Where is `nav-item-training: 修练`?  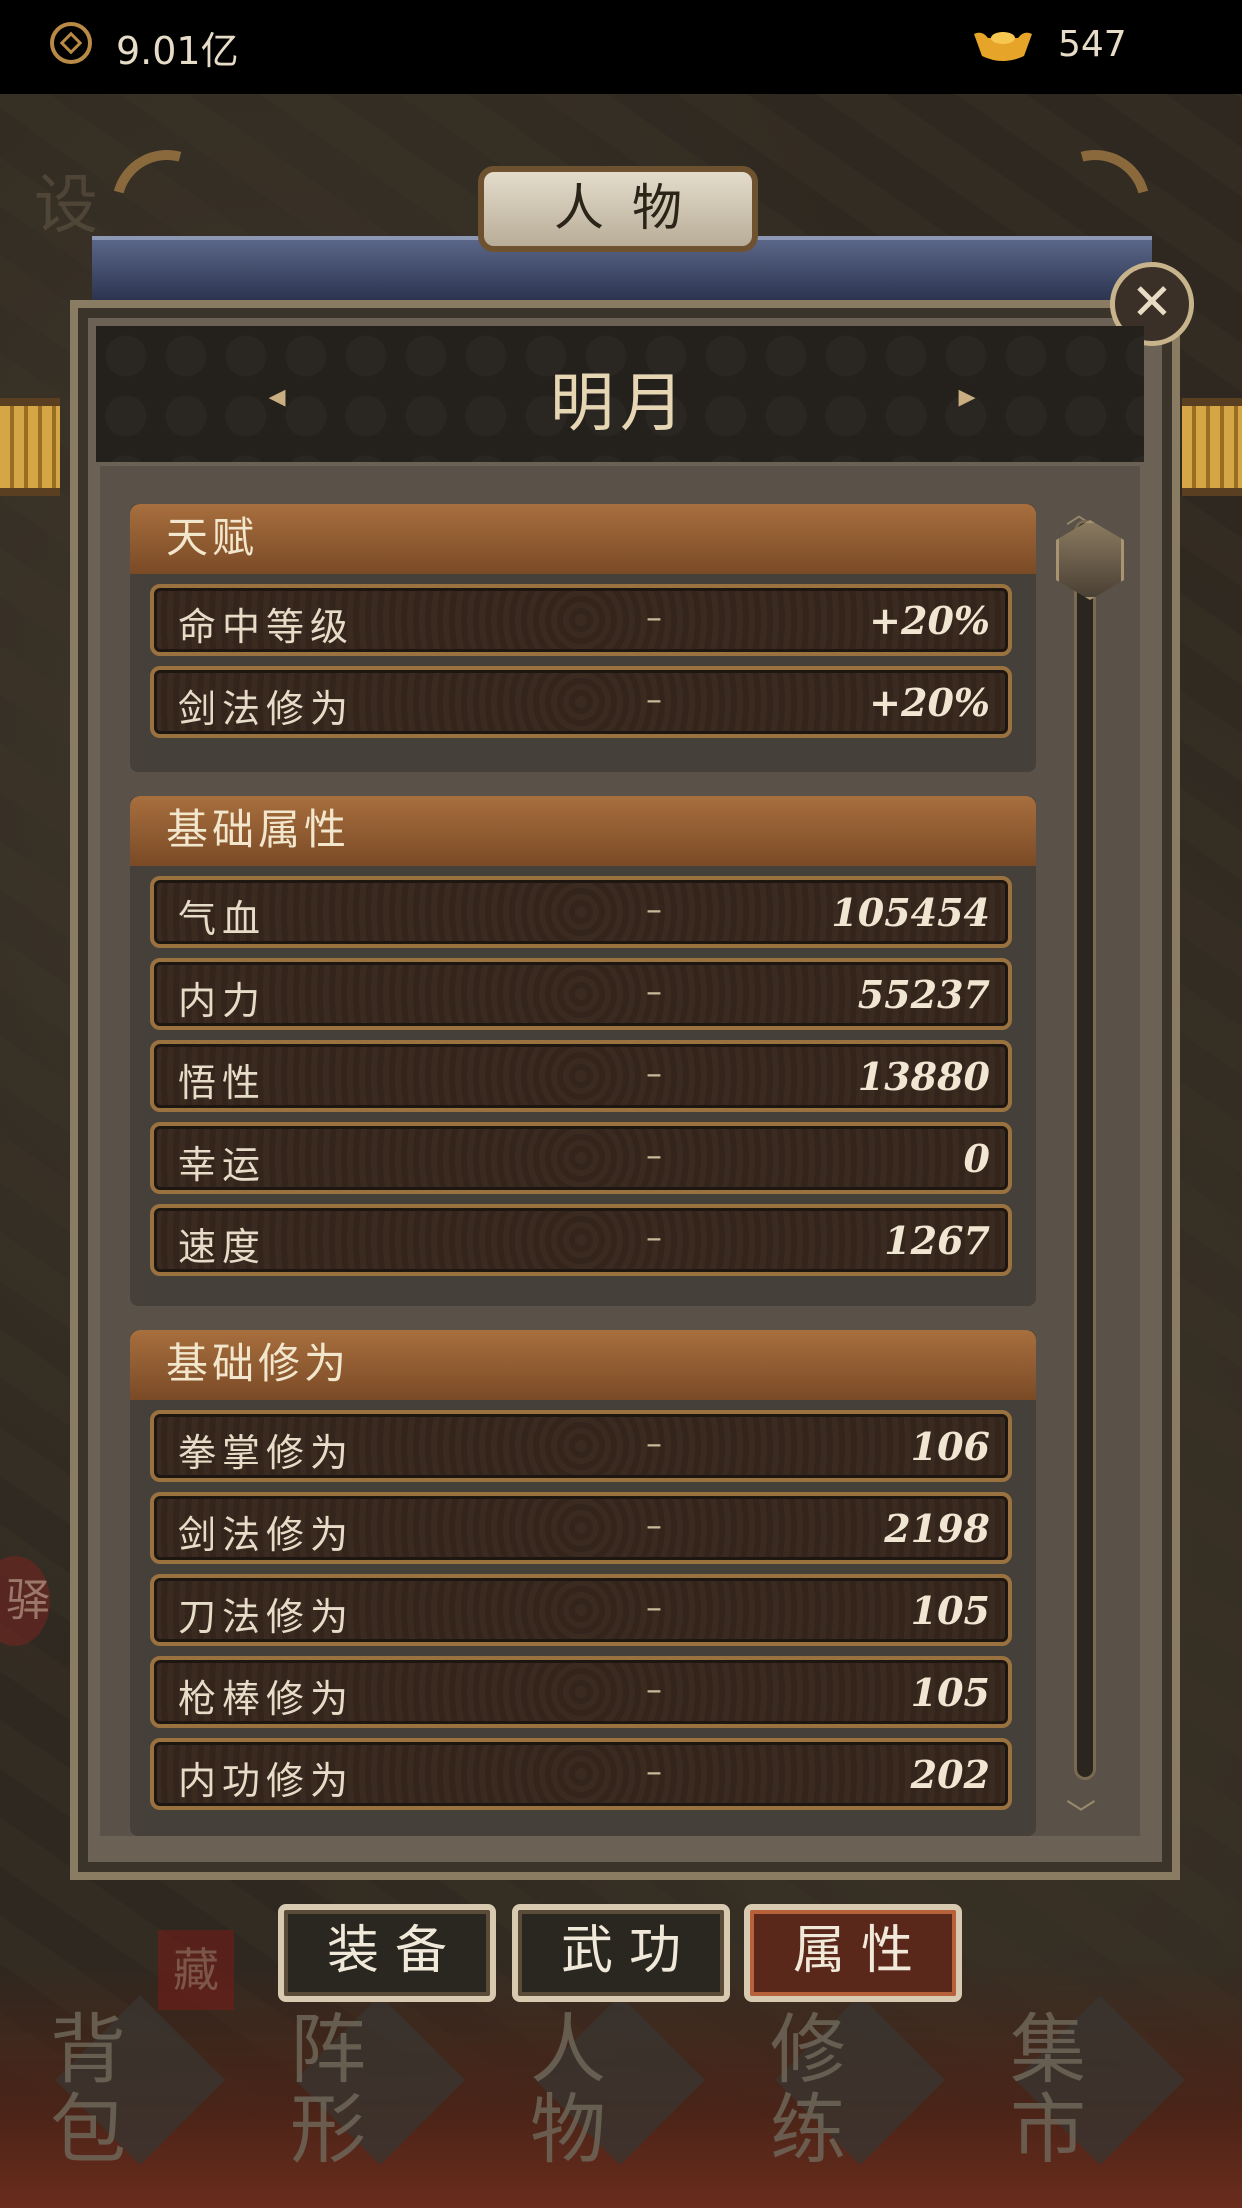 nav-item-training: 修练 is located at coordinates (860, 2085).